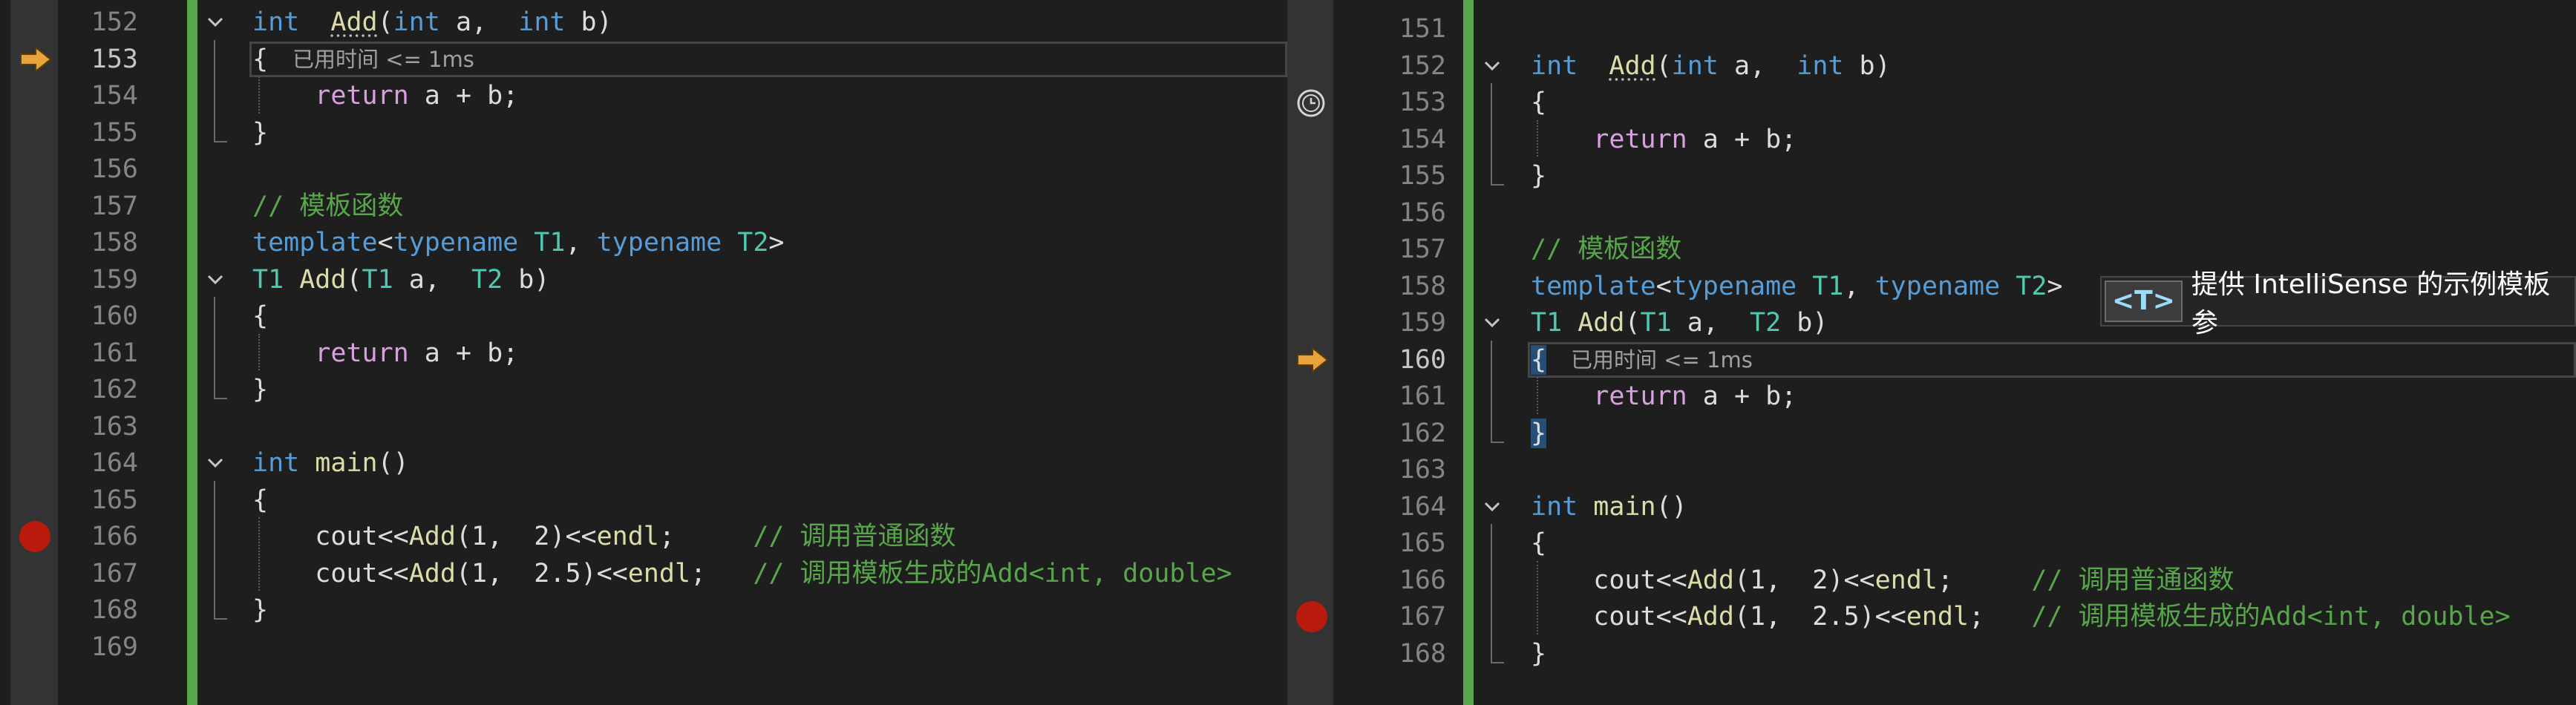  What do you see at coordinates (1422, 470) in the screenshot?
I see `line-number: 163` at bounding box center [1422, 470].